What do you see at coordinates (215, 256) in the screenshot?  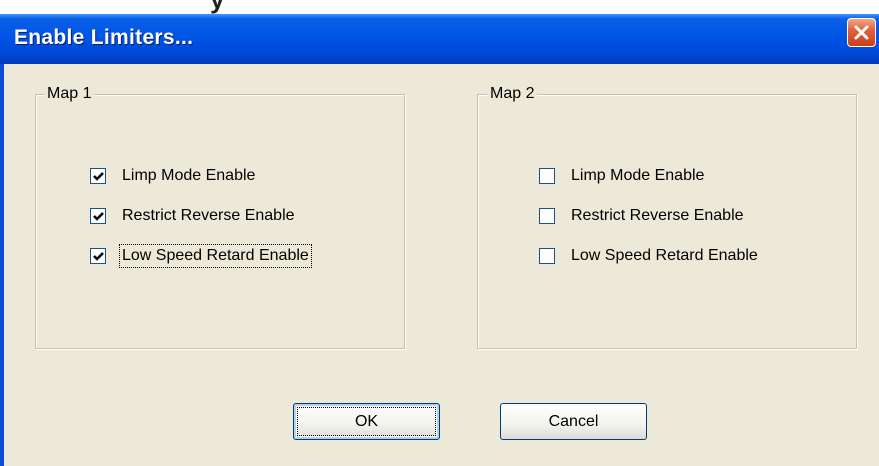 I see `map1-low-speed-retard-label: Low Speed Retard Enable` at bounding box center [215, 256].